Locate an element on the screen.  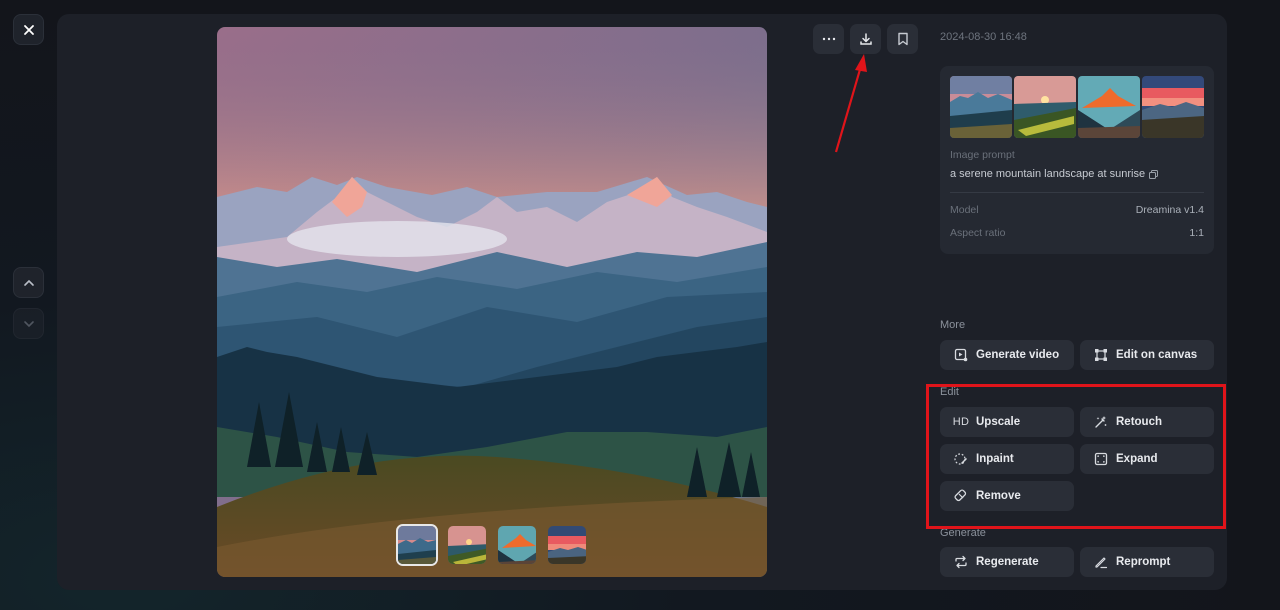
generate-video-button: Generate video is located at coordinates (1007, 355).